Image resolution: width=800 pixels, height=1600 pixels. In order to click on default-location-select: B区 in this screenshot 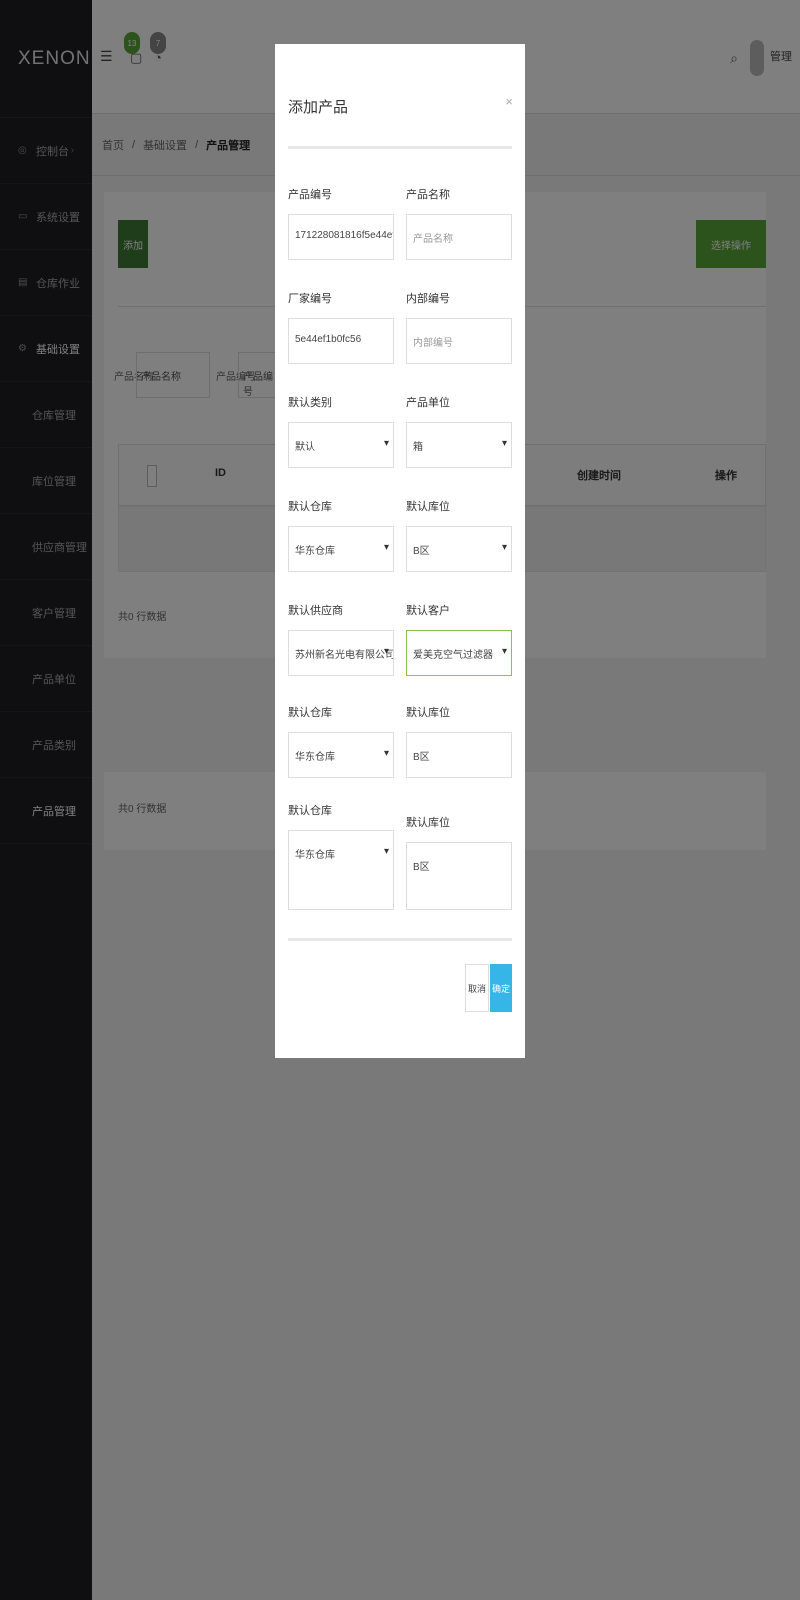, I will do `click(459, 549)`.